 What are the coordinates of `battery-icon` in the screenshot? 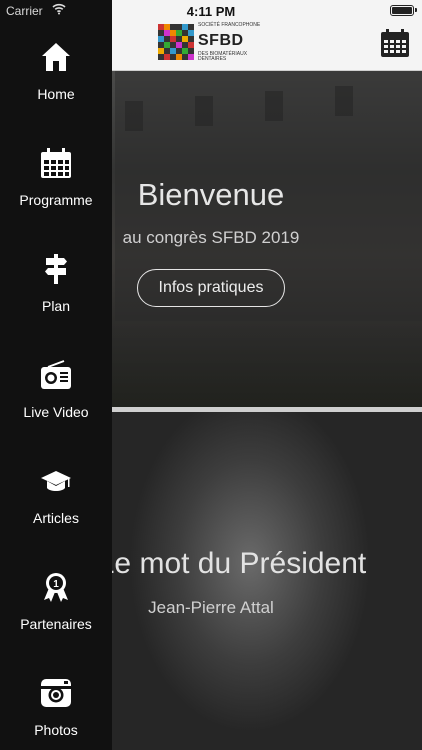 It's located at (403, 10).